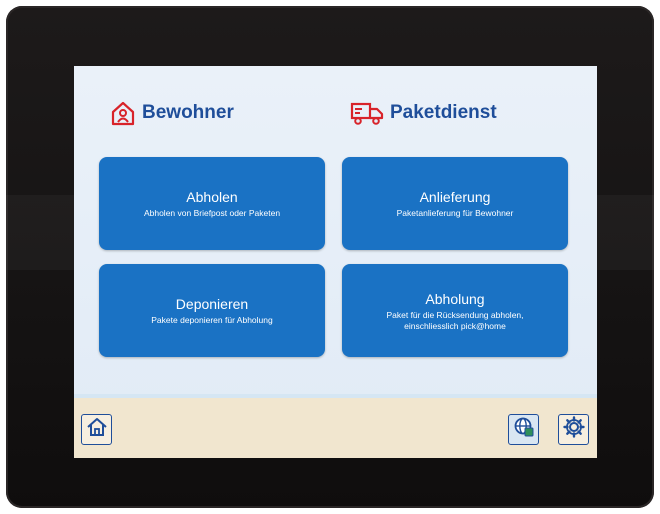 Image resolution: width=660 pixels, height=514 pixels. Describe the element at coordinates (212, 304) in the screenshot. I see `tile-title: Deponieren` at that location.